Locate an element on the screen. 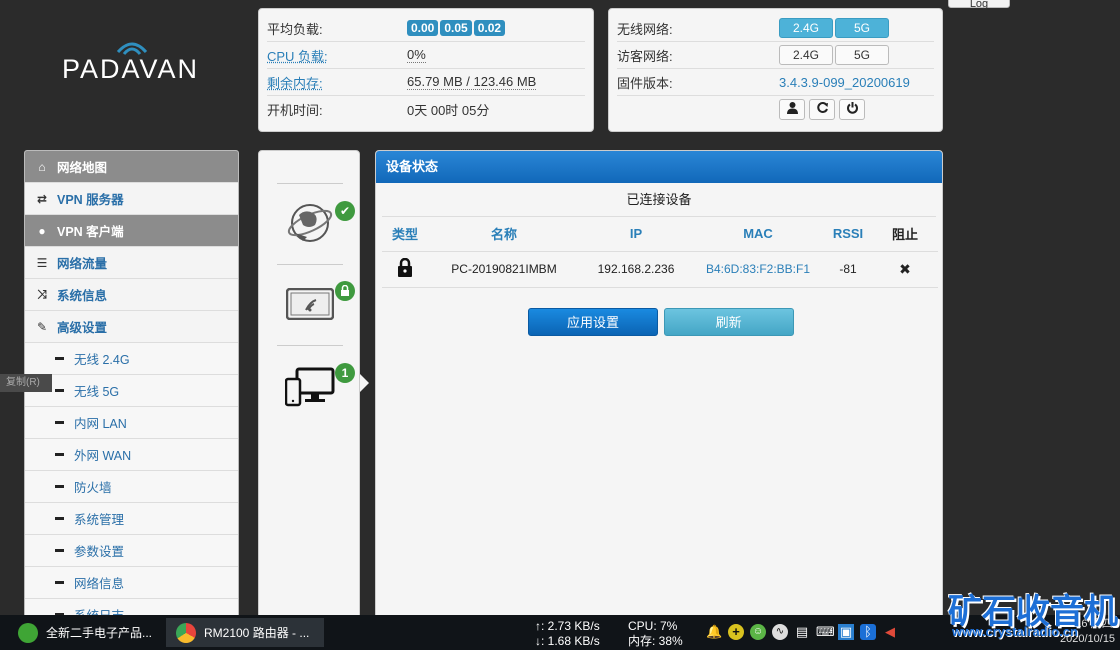  col-name: 名称 is located at coordinates (504, 234).